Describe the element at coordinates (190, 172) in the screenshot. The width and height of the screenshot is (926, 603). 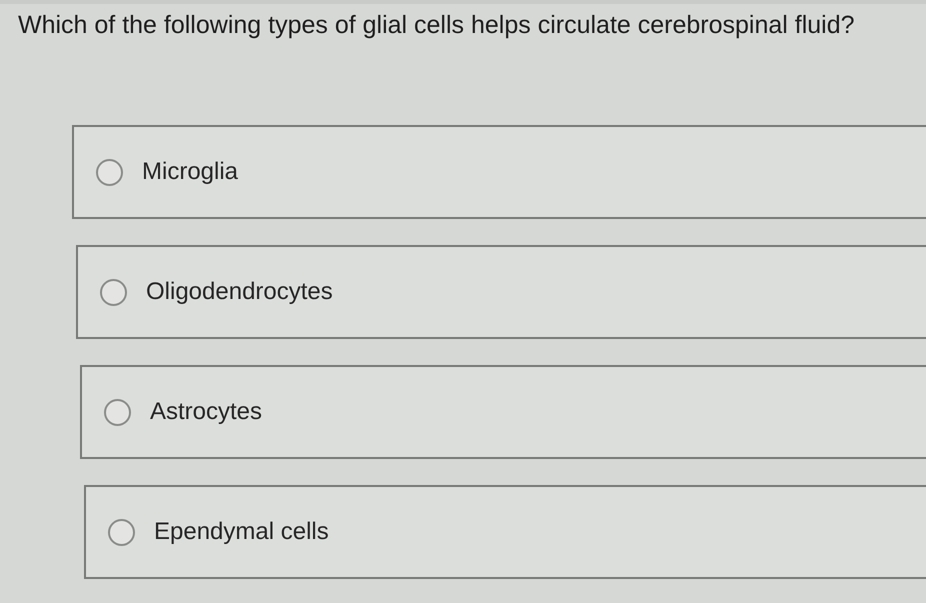
I see `option-label: Microglia` at that location.